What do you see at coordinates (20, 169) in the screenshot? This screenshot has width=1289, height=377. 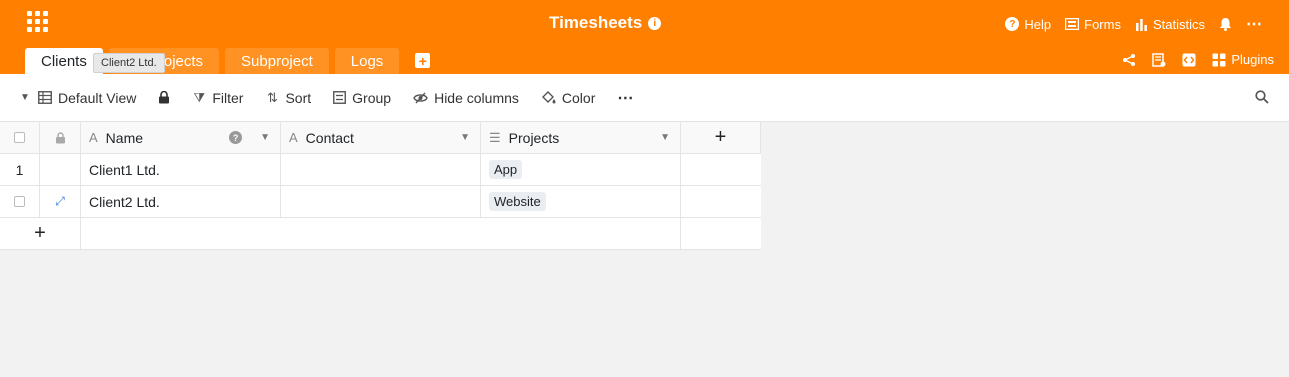 I see `row-index: 1` at bounding box center [20, 169].